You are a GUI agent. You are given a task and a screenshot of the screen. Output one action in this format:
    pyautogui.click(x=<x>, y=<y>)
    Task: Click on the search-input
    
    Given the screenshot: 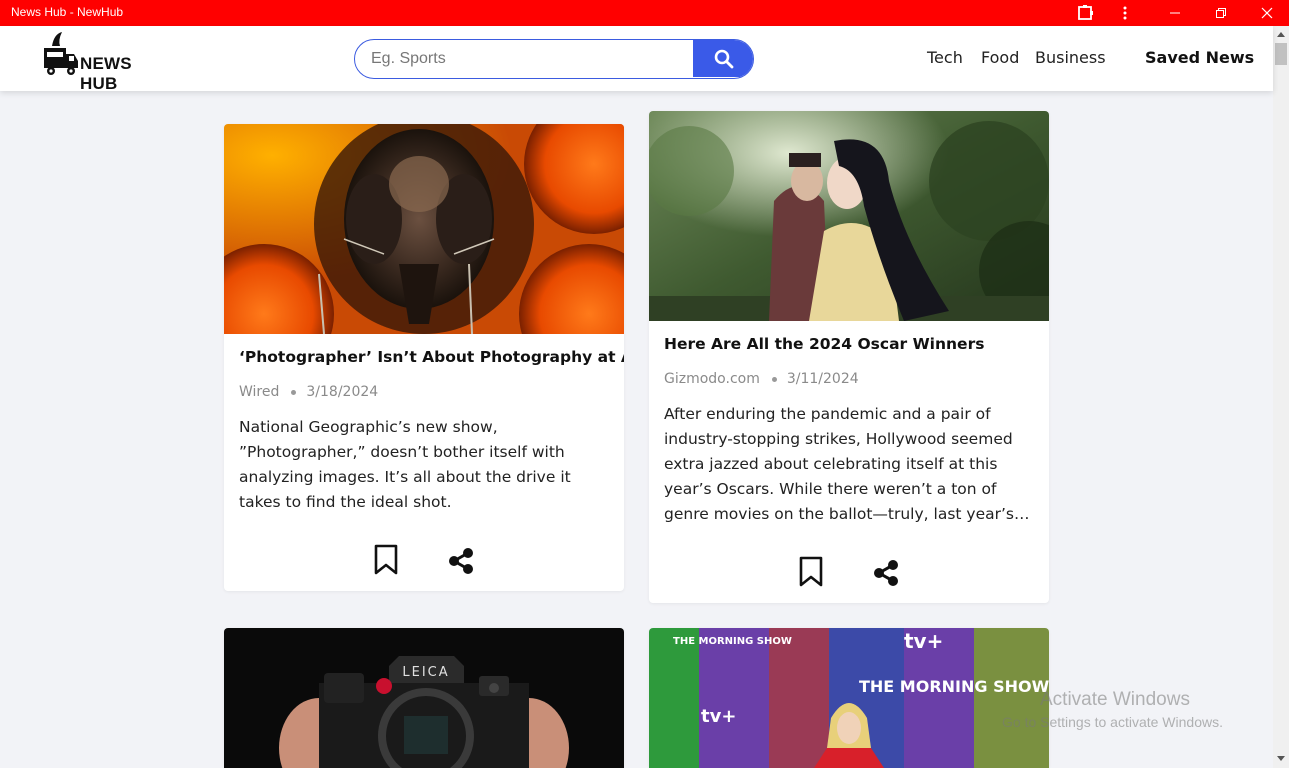 What is the action you would take?
    pyautogui.click(x=525, y=58)
    